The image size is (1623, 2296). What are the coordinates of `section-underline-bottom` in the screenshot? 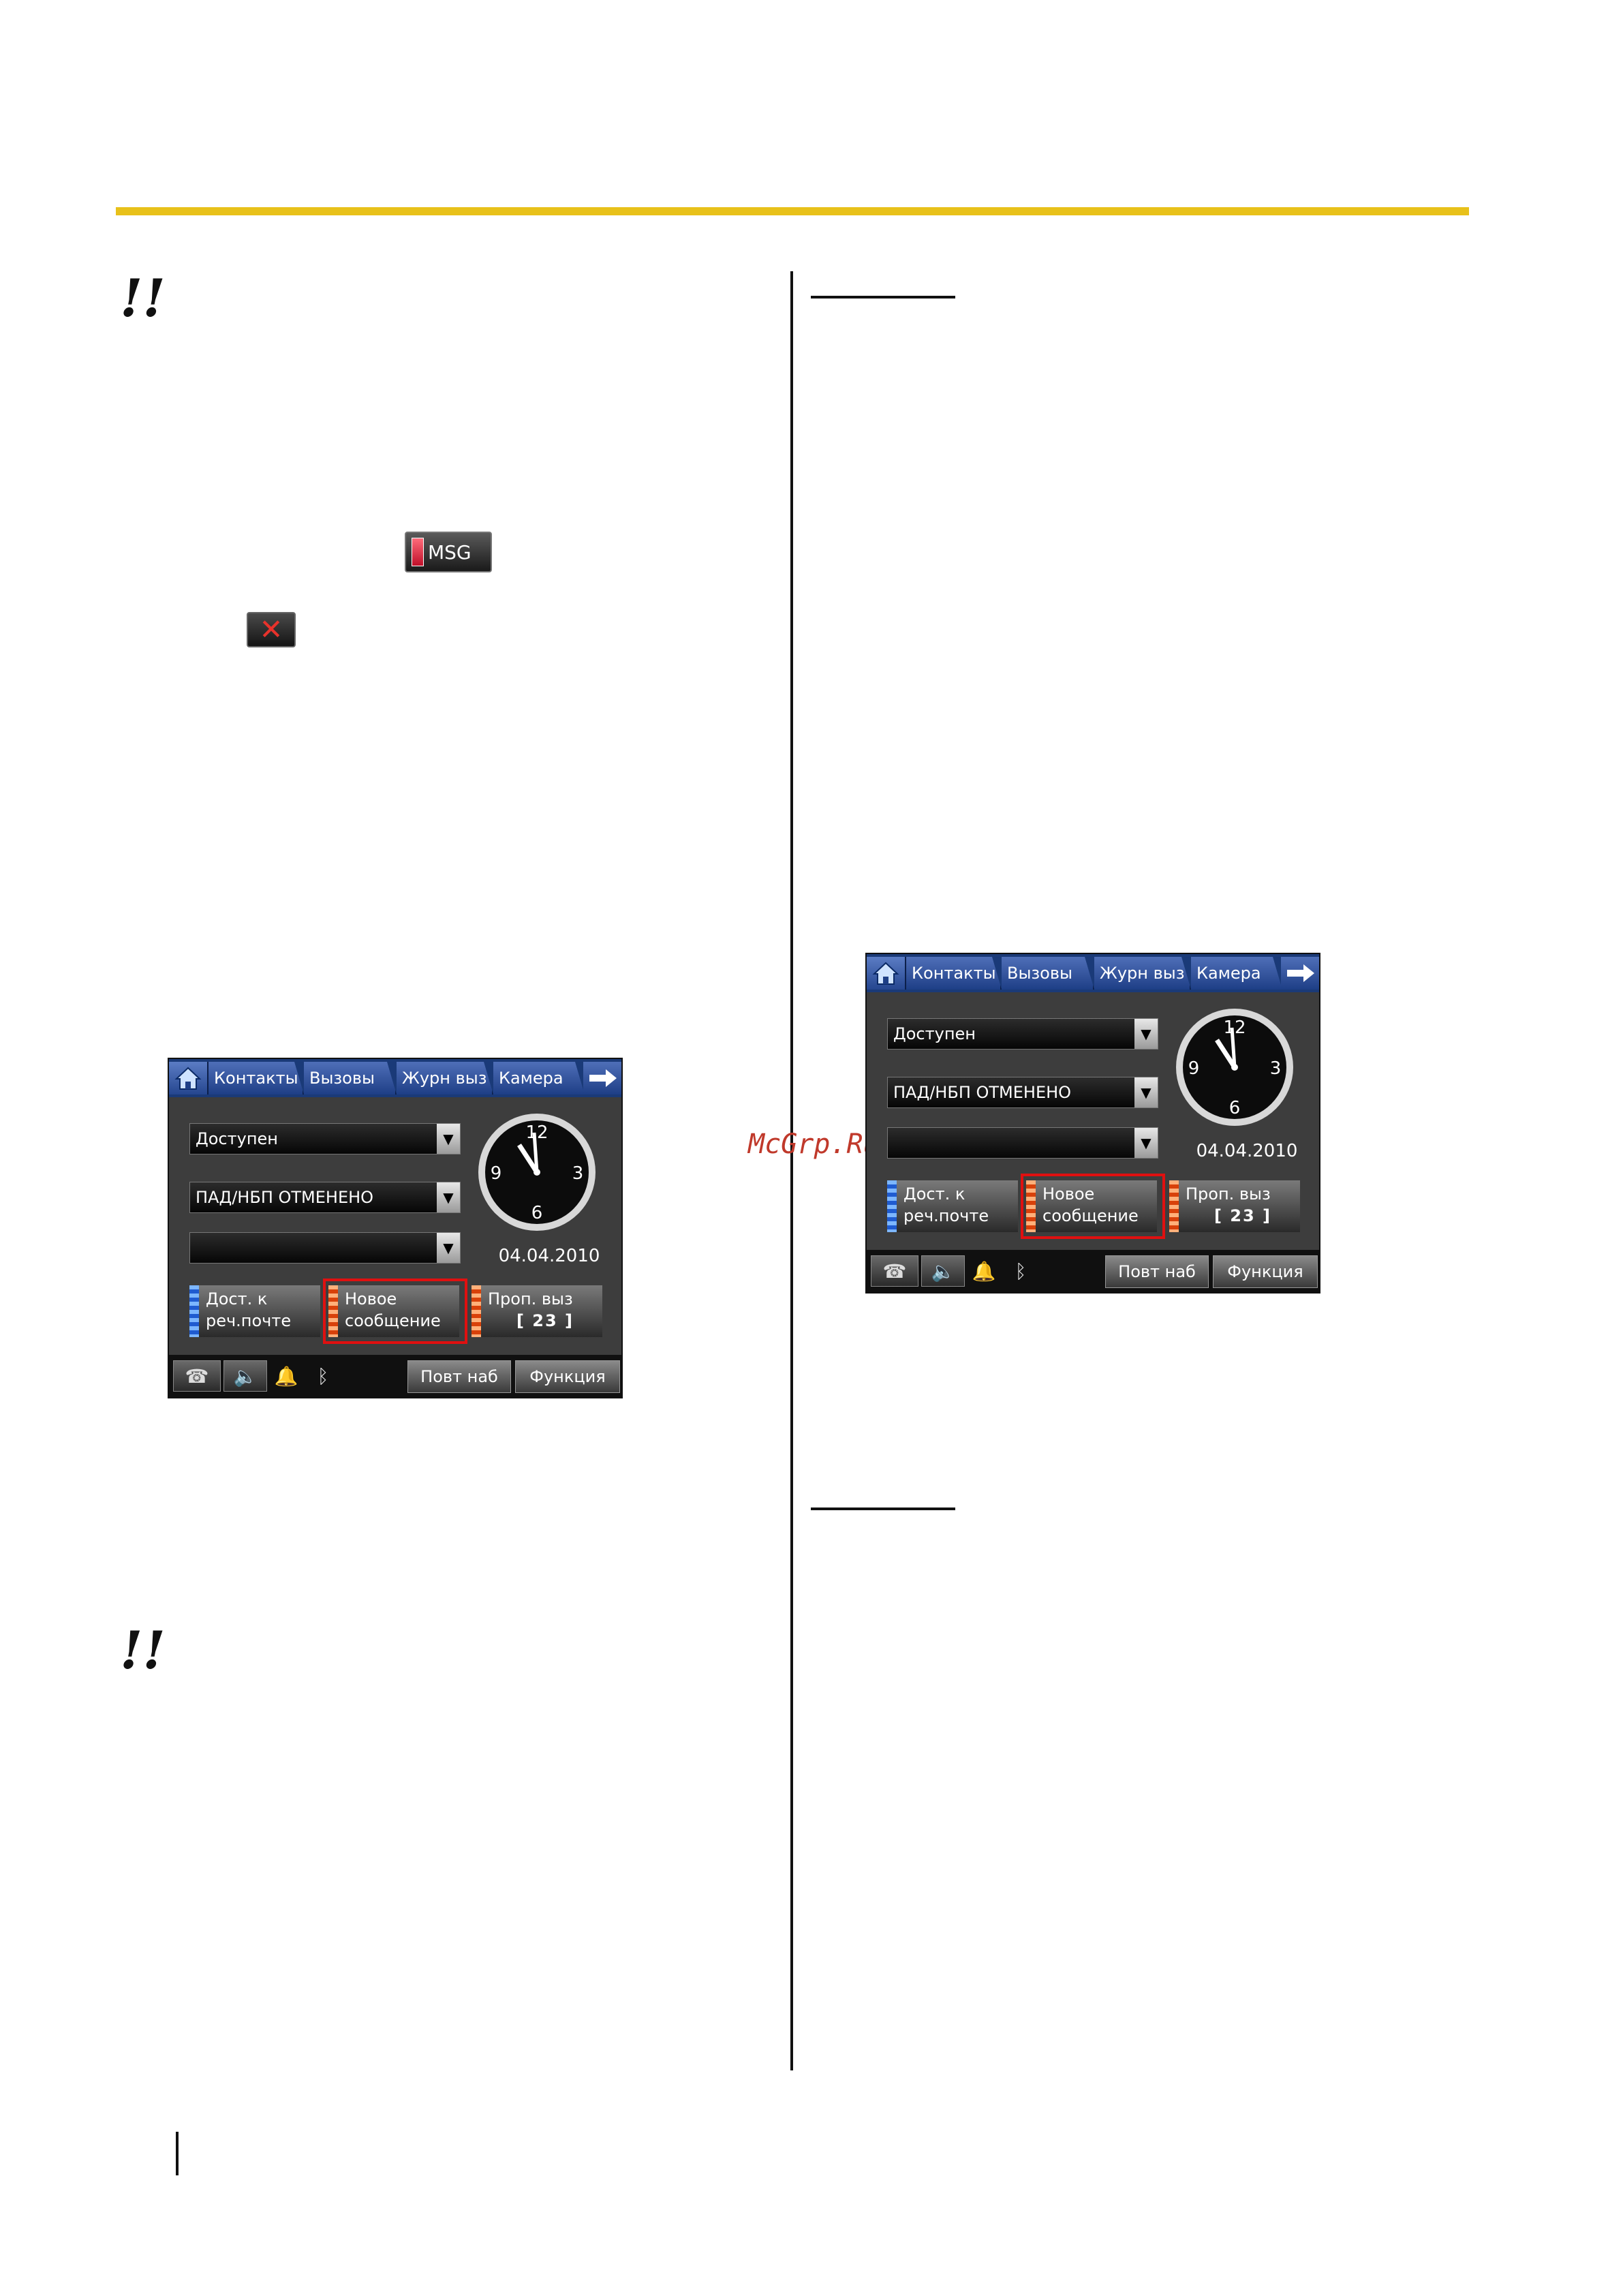 It's located at (883, 1508).